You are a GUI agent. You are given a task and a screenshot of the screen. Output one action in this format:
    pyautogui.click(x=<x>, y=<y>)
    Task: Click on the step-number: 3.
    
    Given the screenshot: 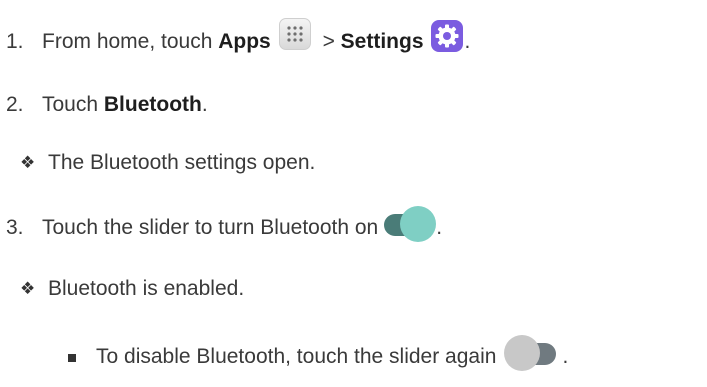 What is the action you would take?
    pyautogui.click(x=15, y=227)
    